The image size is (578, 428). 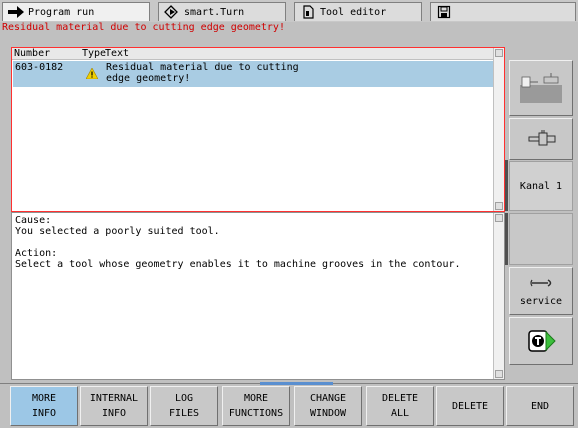 What do you see at coordinates (184, 406) in the screenshot?
I see `log-files-button: LOG FILES` at bounding box center [184, 406].